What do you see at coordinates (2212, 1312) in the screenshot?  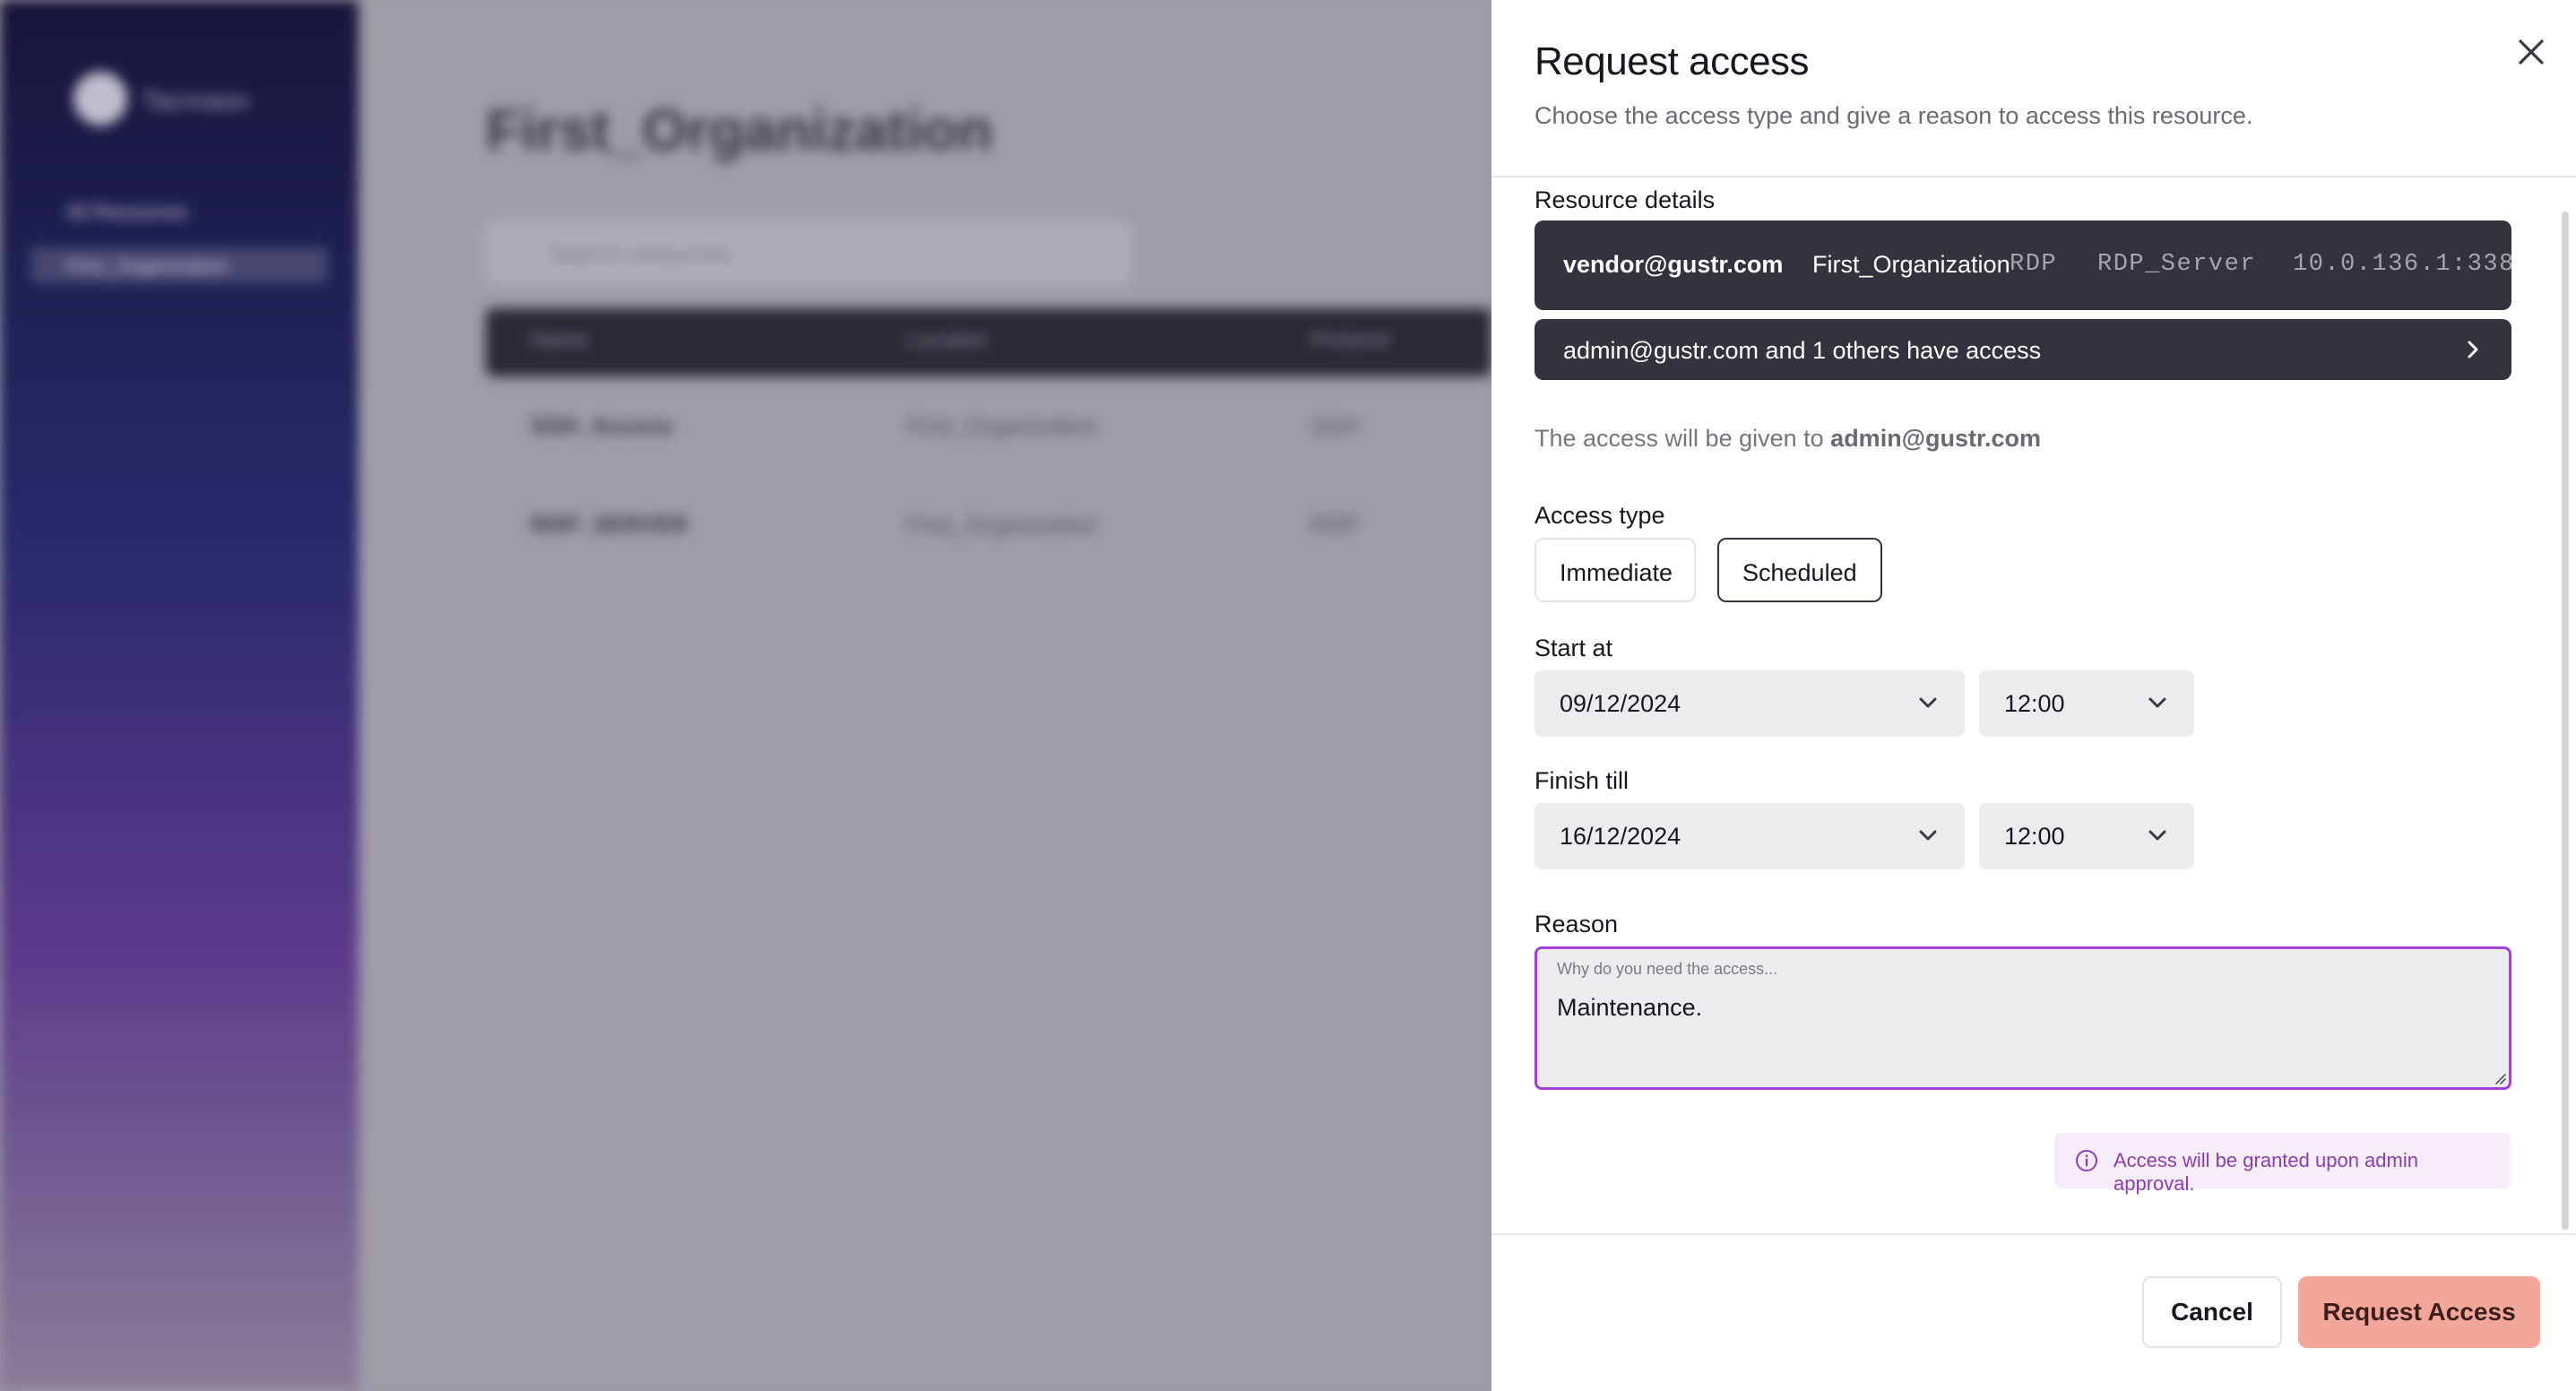 I see `cancel-button: Cancel` at bounding box center [2212, 1312].